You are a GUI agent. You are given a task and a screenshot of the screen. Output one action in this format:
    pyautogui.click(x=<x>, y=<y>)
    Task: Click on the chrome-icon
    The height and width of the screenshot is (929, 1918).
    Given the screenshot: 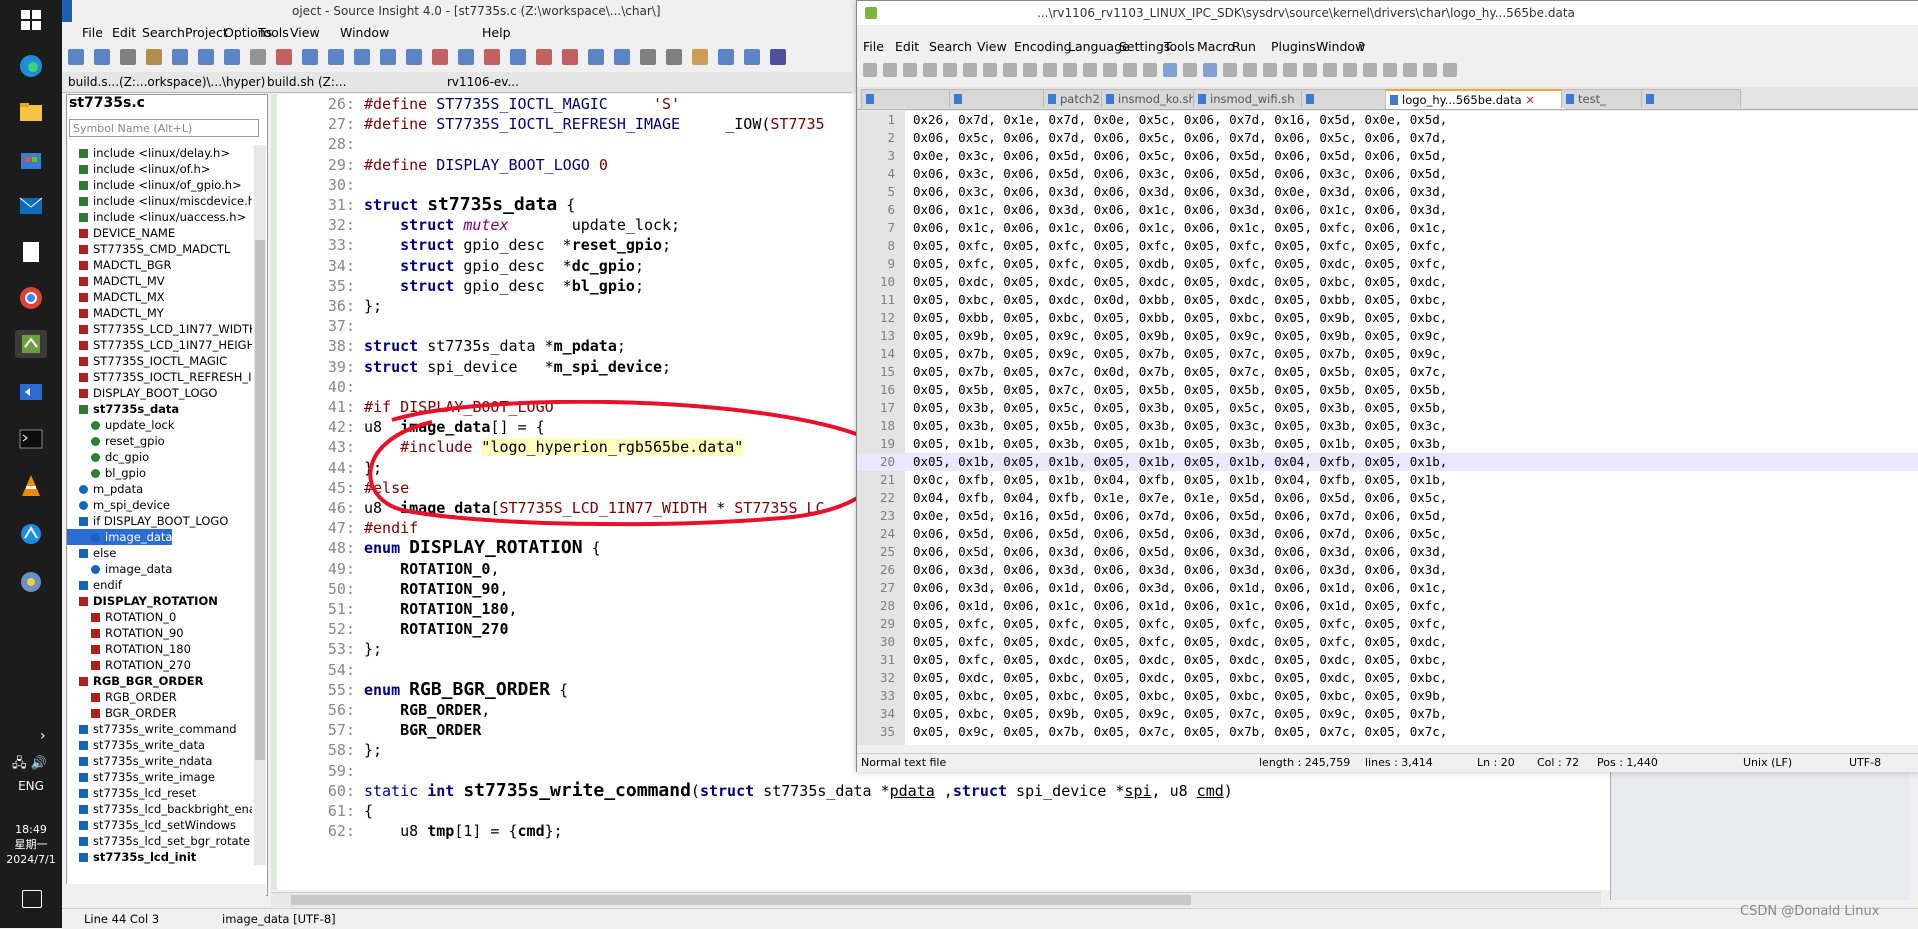 What is the action you would take?
    pyautogui.click(x=31, y=298)
    